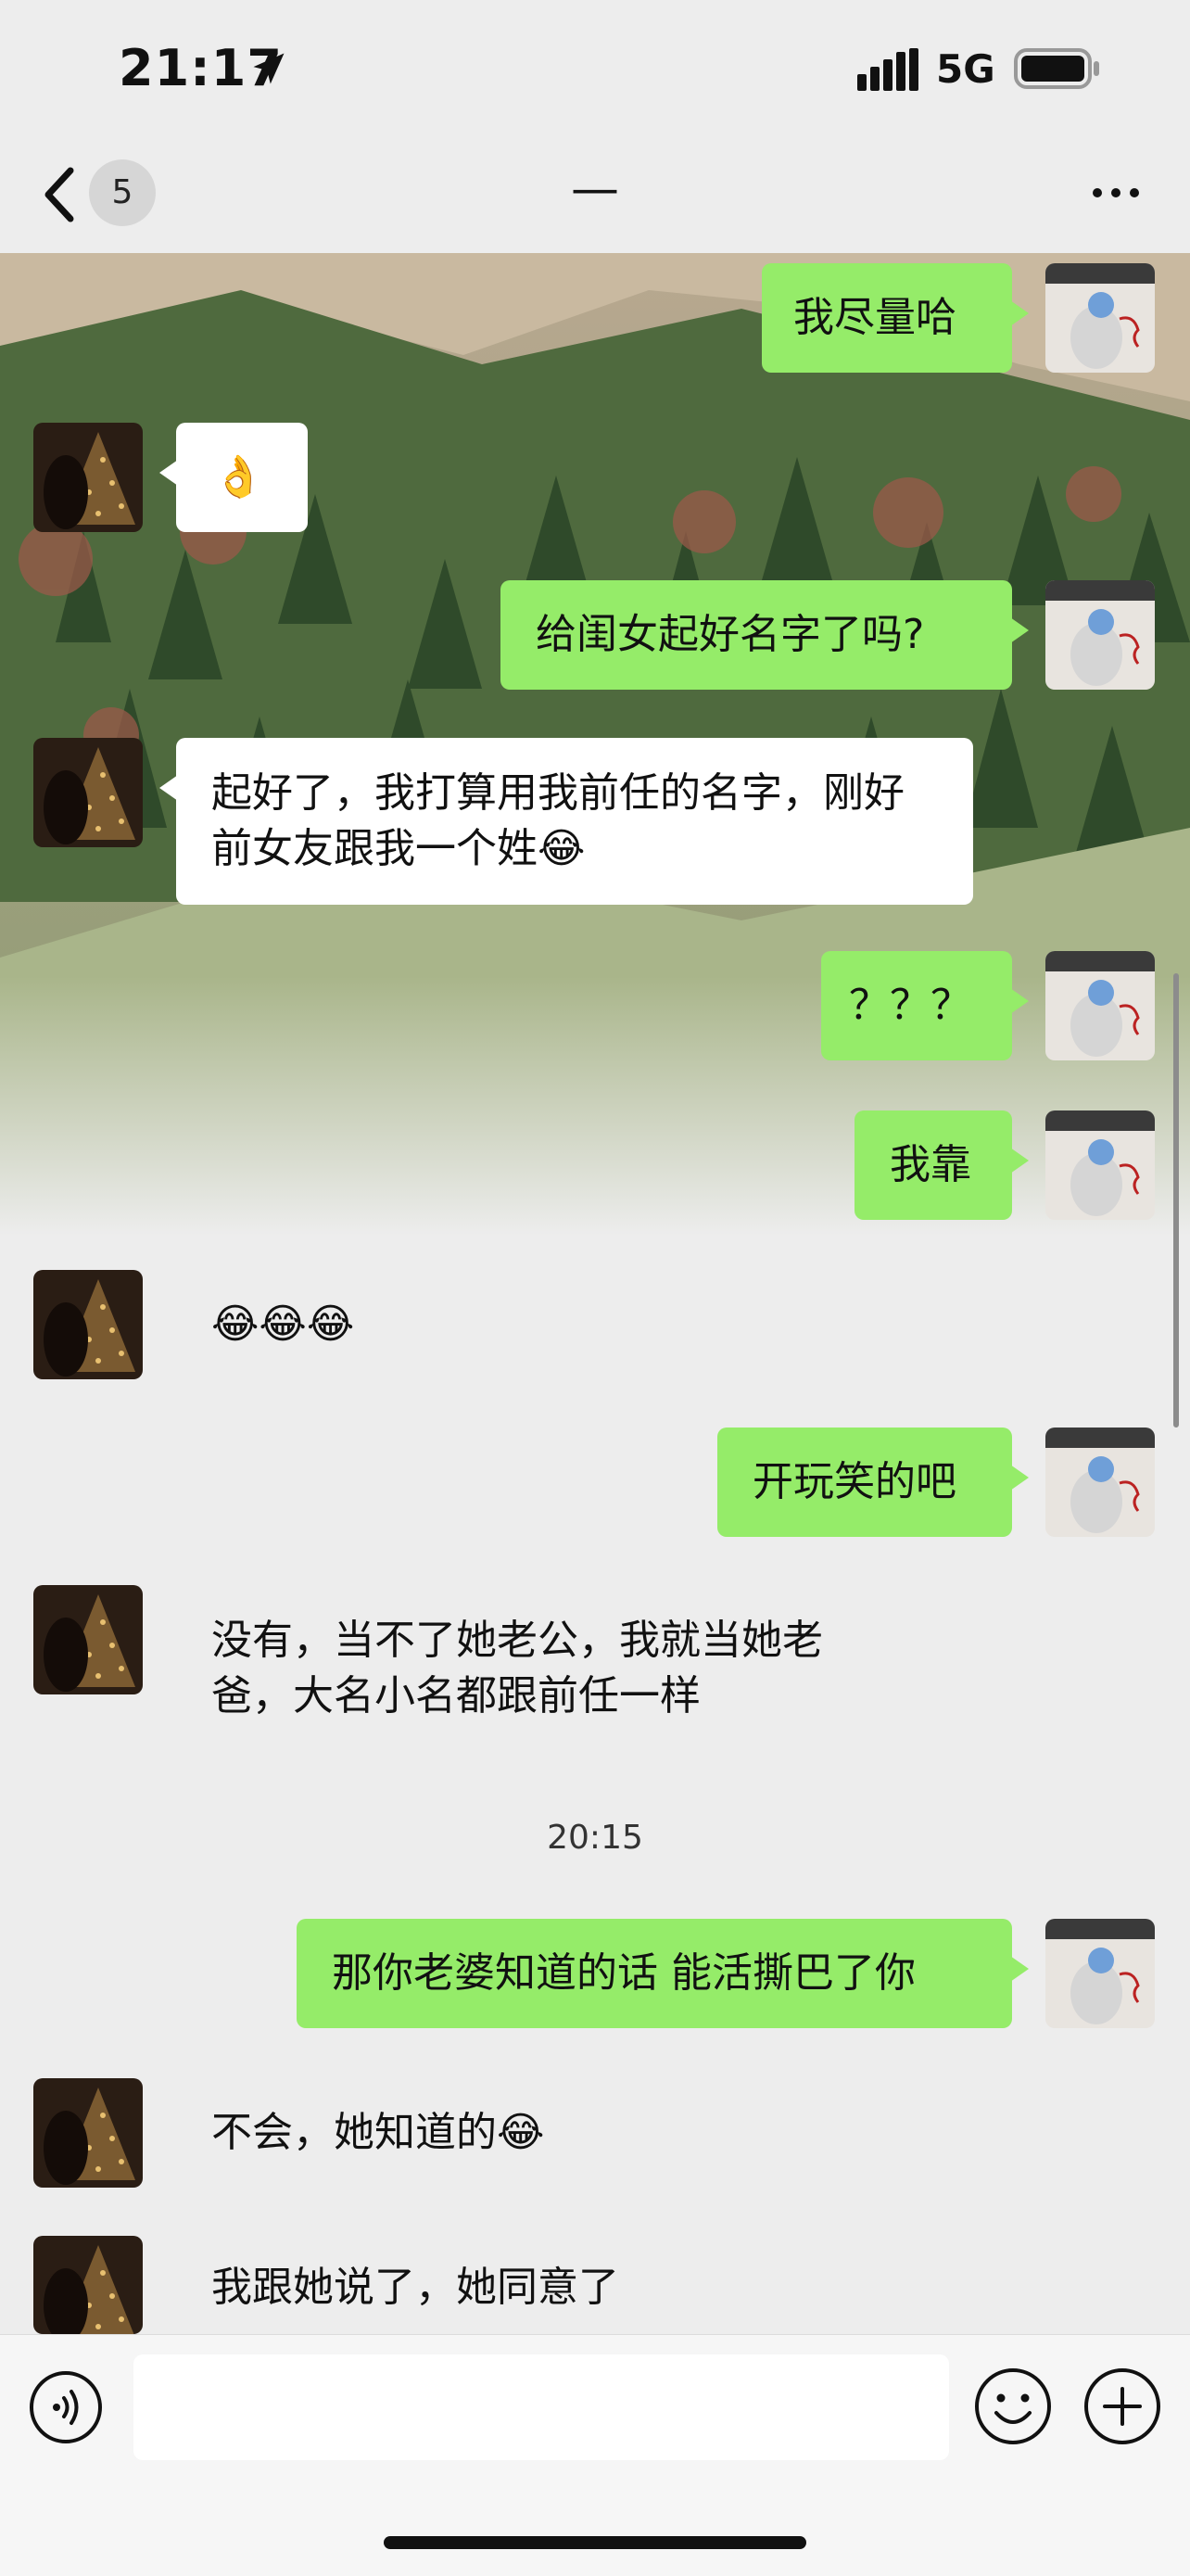  What do you see at coordinates (595, 1838) in the screenshot?
I see `message-timestamp: 20:15` at bounding box center [595, 1838].